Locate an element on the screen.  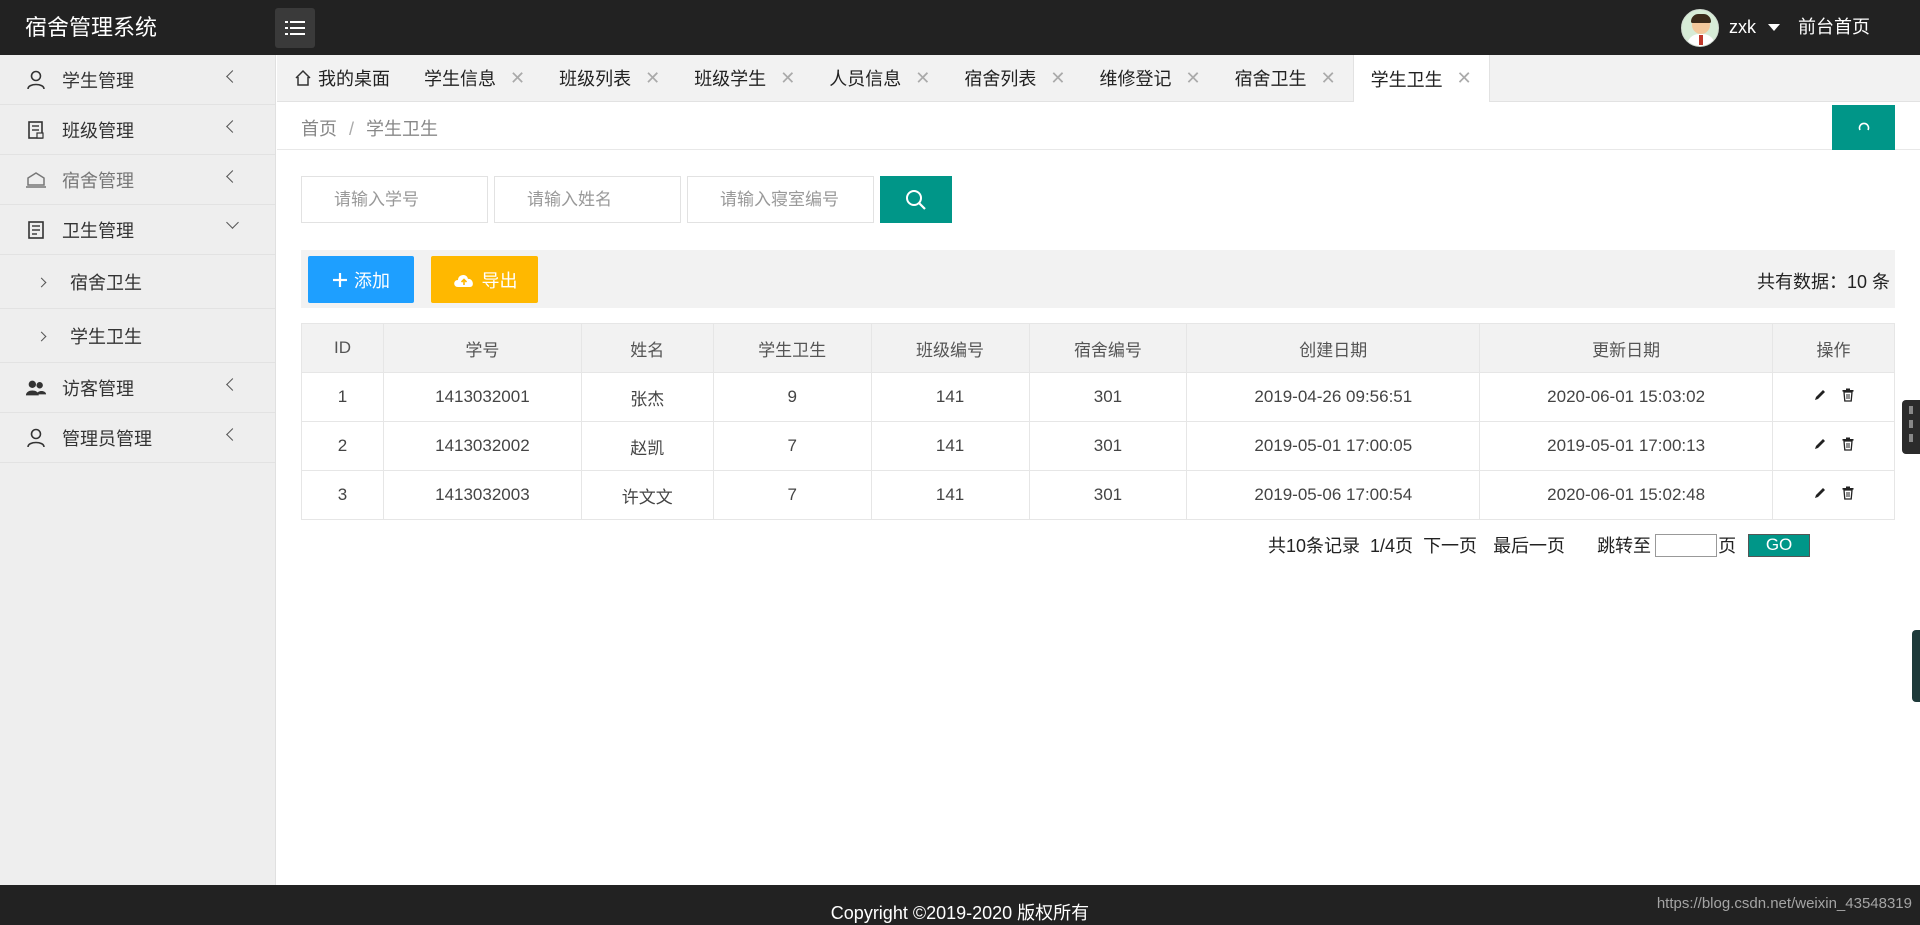
front-home-link: 前台首页 is located at coordinates (1834, 27).